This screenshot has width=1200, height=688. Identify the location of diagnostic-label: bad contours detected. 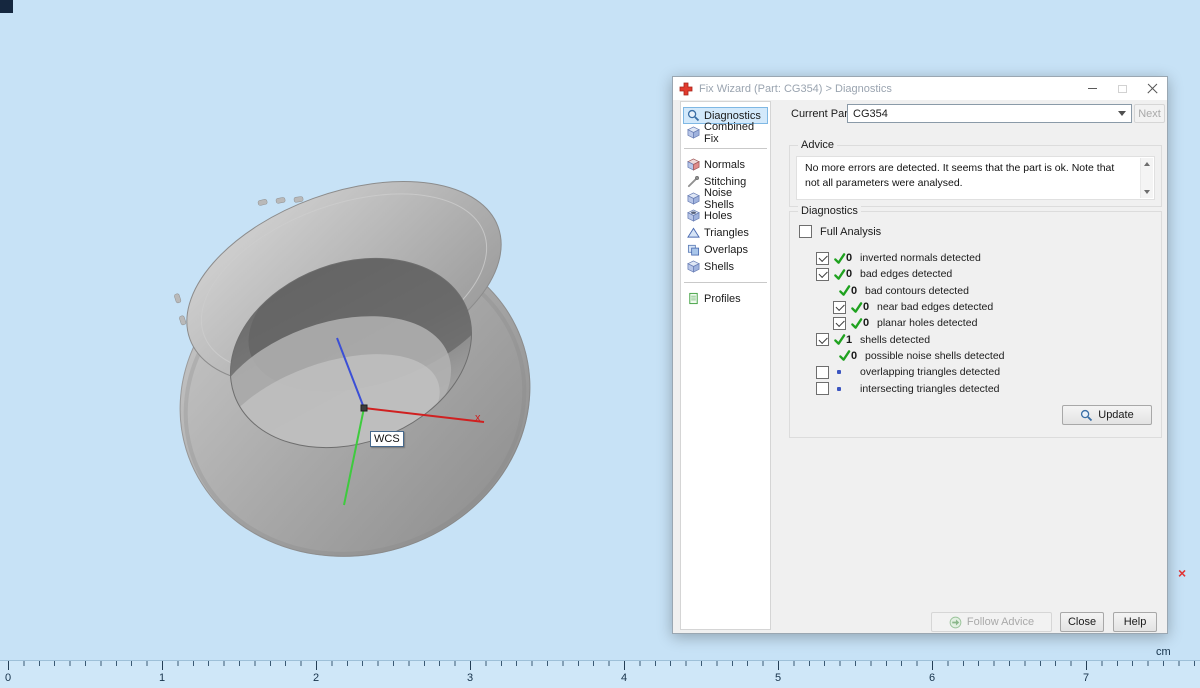
(917, 290).